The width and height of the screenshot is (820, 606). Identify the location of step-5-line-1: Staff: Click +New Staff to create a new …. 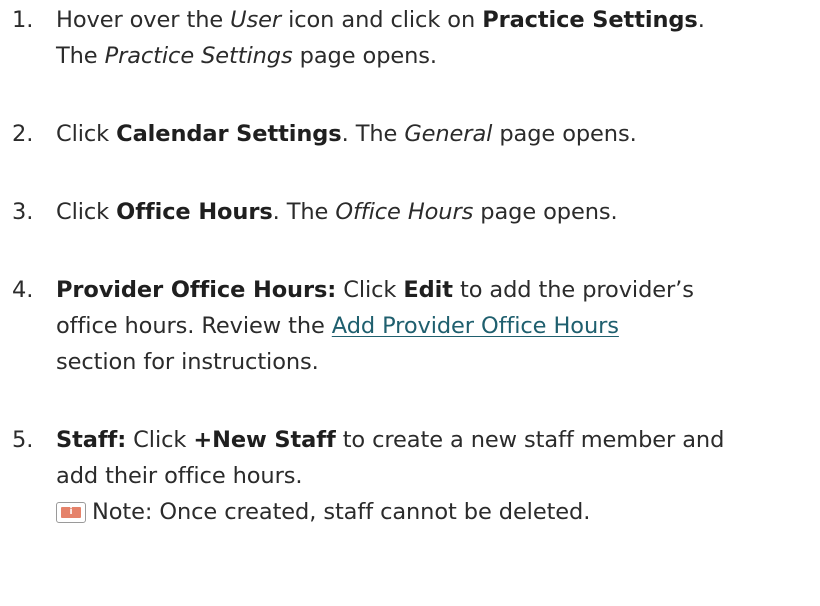
(433, 440).